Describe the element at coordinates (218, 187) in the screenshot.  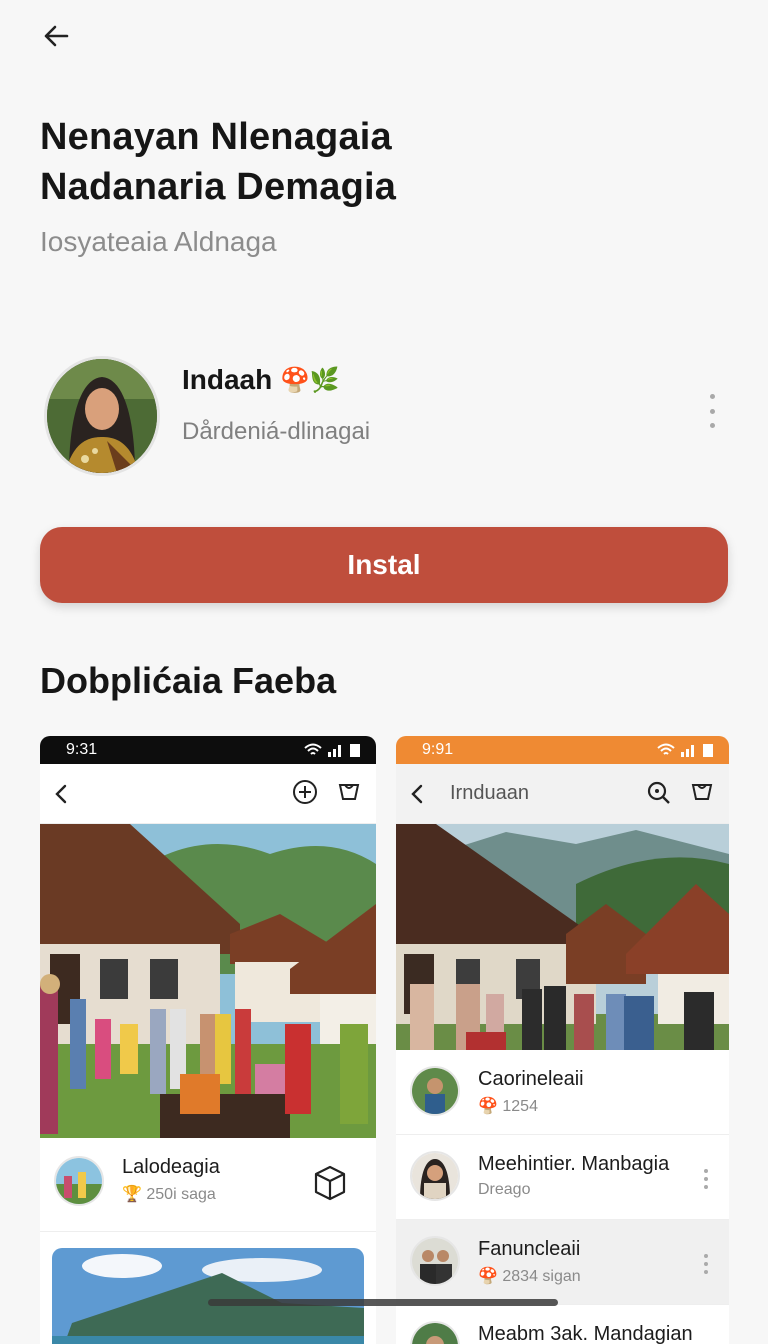
I see `page-title-line-2: Nadanaria Demagia` at that location.